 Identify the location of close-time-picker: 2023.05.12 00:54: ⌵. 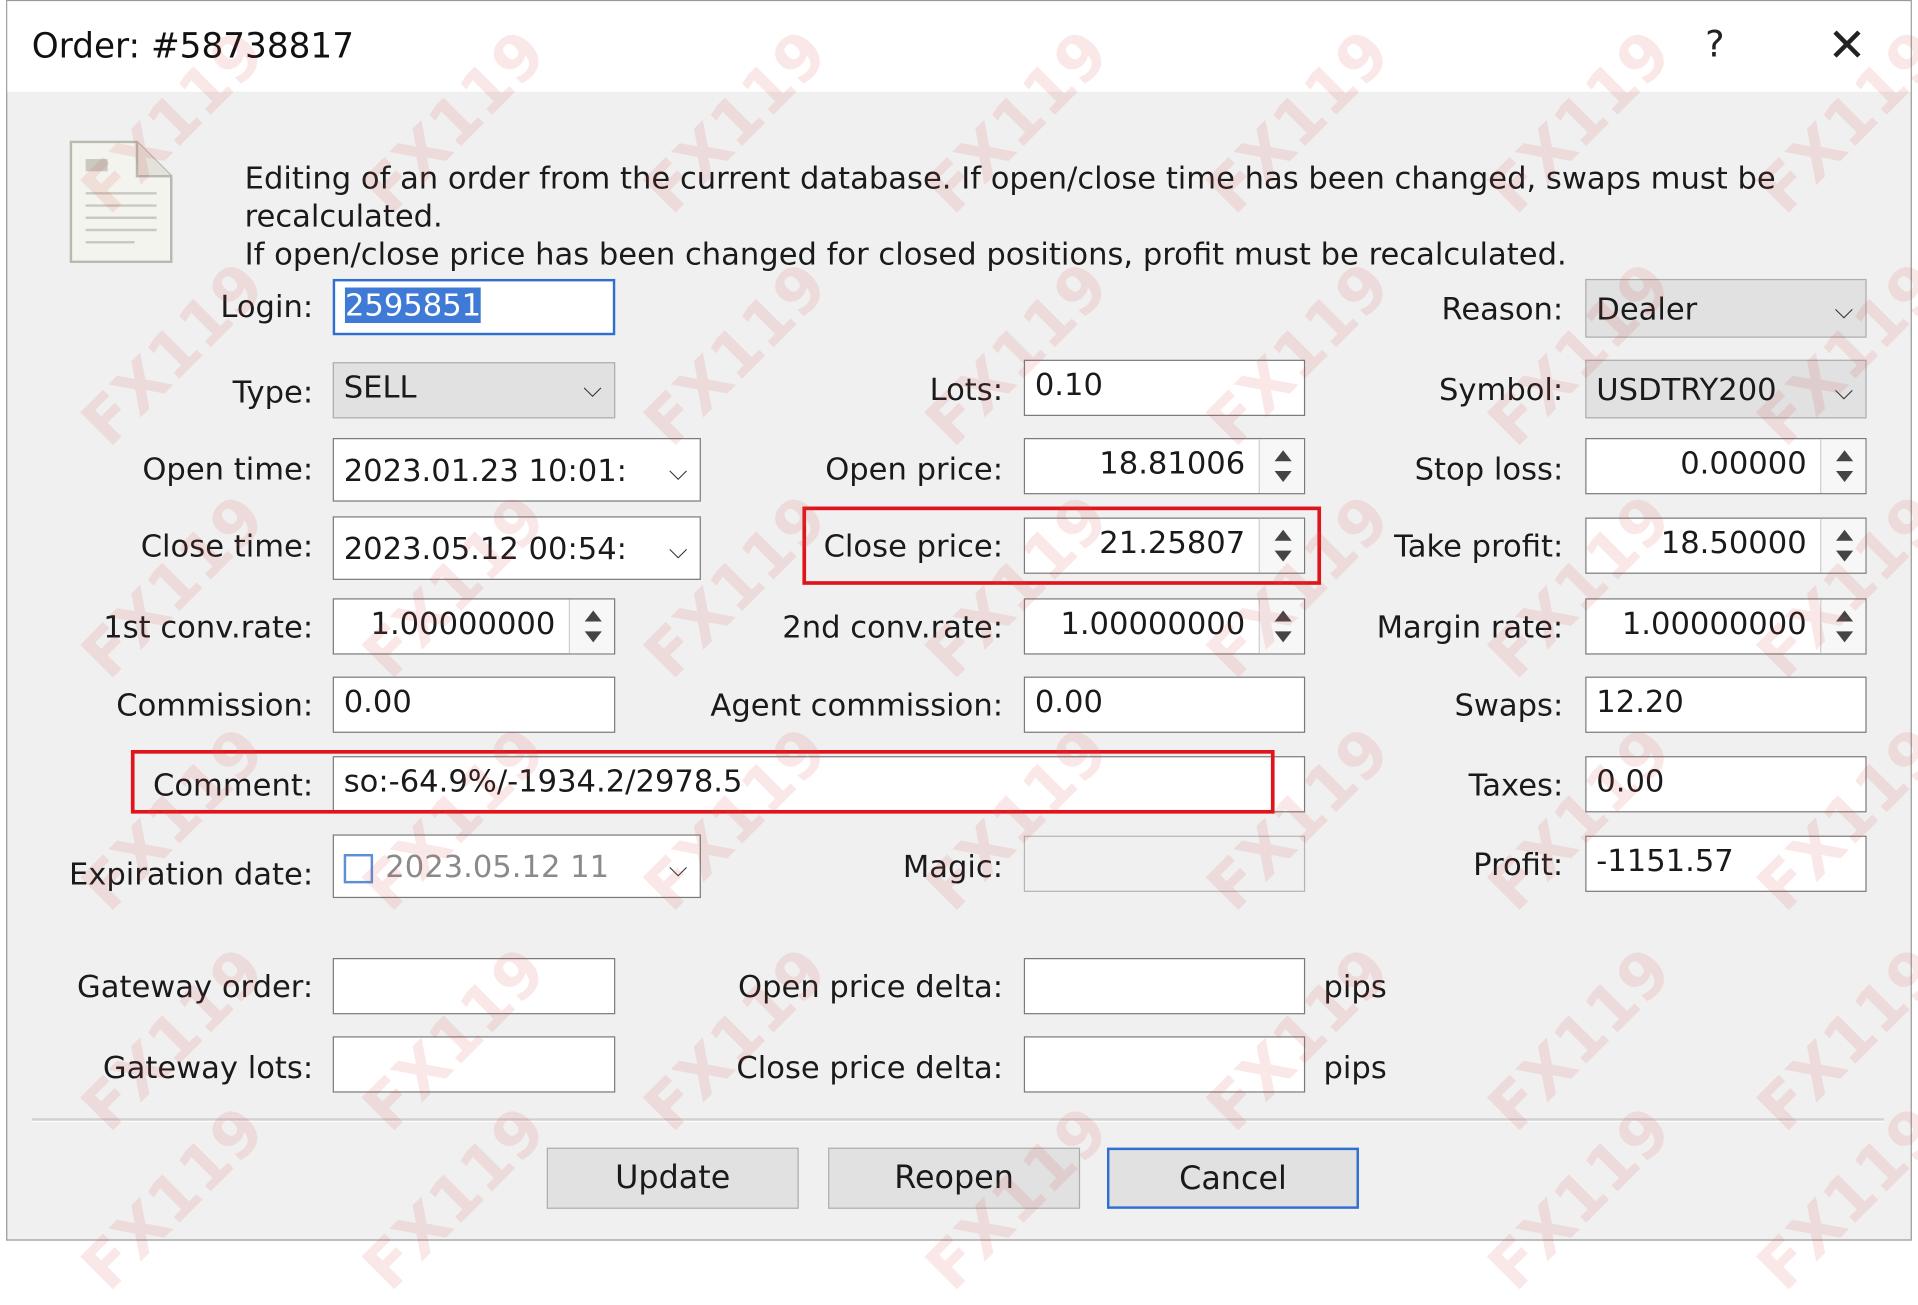
(516, 548).